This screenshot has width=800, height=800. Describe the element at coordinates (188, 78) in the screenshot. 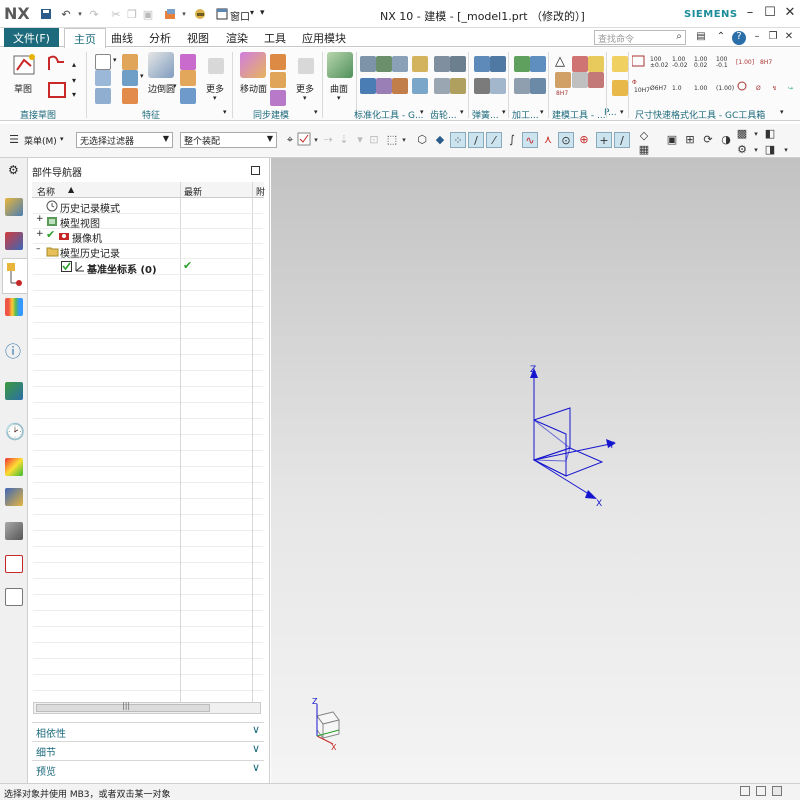

I see `draft-icon` at that location.